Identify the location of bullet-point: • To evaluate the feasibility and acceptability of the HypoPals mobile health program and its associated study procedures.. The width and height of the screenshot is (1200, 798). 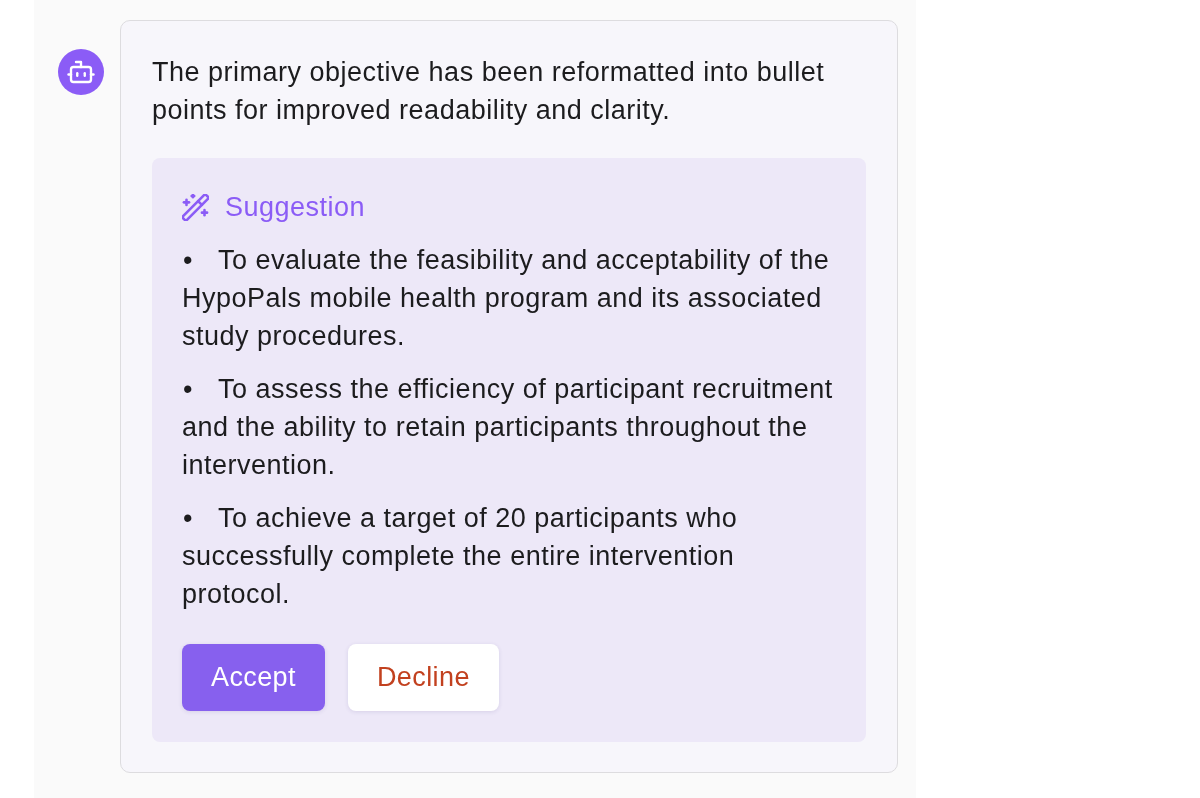
(506, 298).